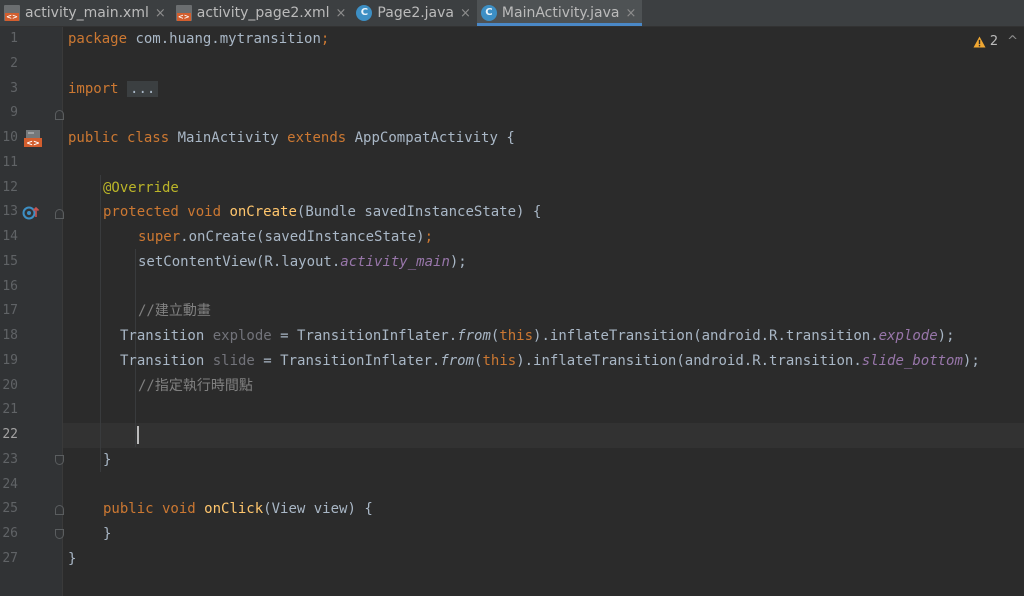 Image resolution: width=1024 pixels, height=596 pixels. I want to click on line-number: 25, so click(10, 509).